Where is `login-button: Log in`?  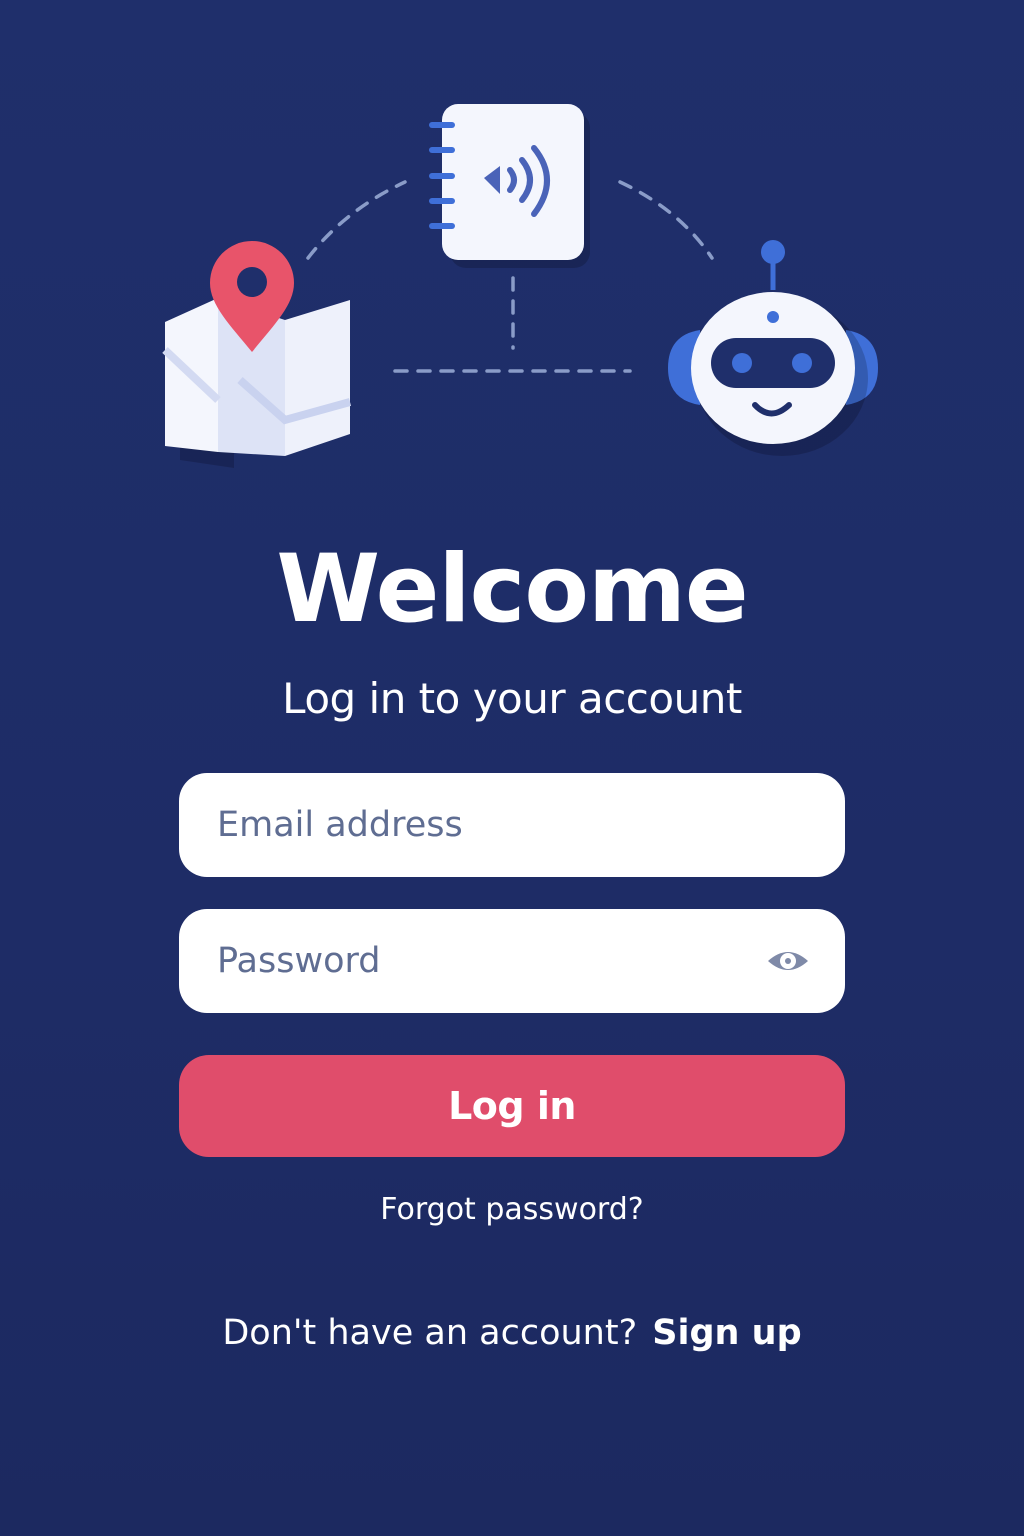 login-button: Log in is located at coordinates (512, 1106).